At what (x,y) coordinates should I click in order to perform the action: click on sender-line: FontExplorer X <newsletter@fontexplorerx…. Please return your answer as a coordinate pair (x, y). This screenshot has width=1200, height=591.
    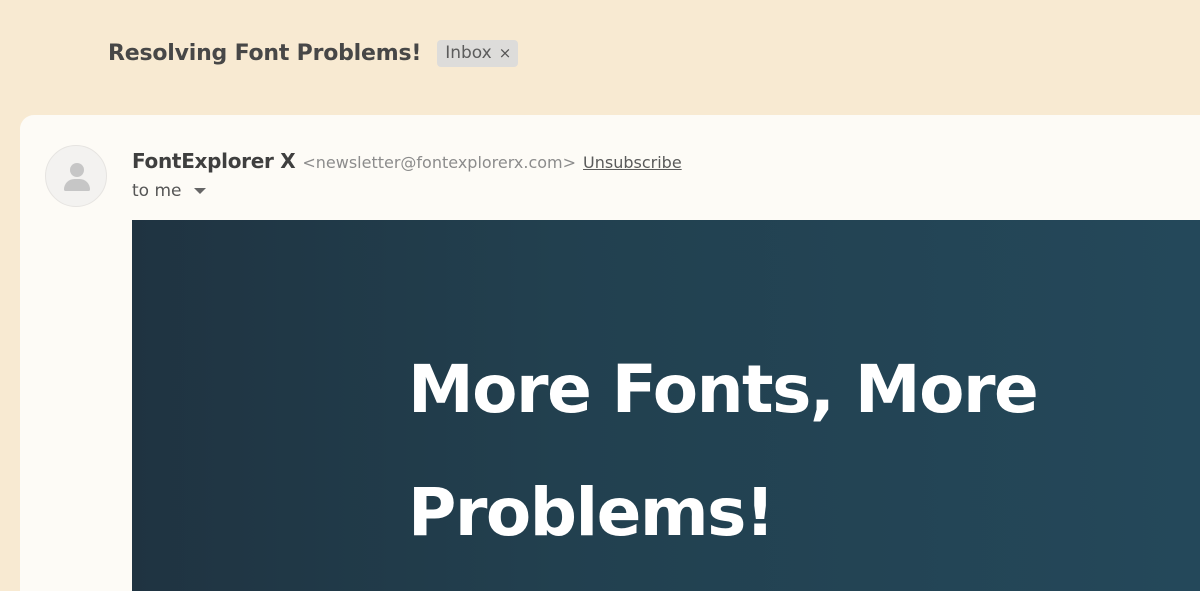
    Looking at the image, I should click on (407, 161).